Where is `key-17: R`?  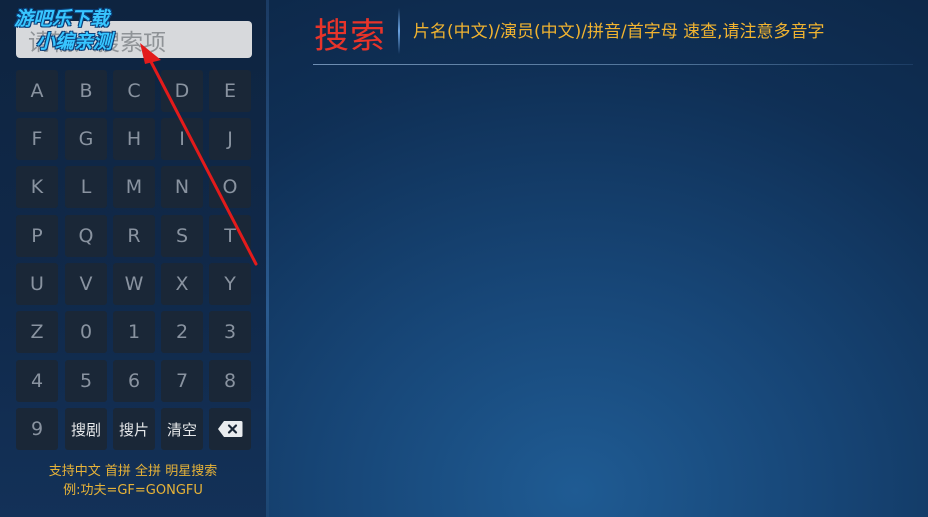
key-17: R is located at coordinates (134, 236).